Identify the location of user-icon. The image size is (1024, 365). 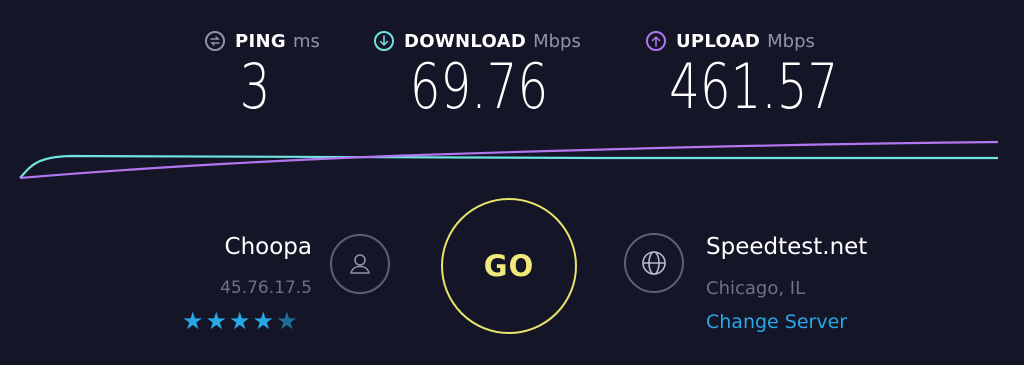
(360, 264).